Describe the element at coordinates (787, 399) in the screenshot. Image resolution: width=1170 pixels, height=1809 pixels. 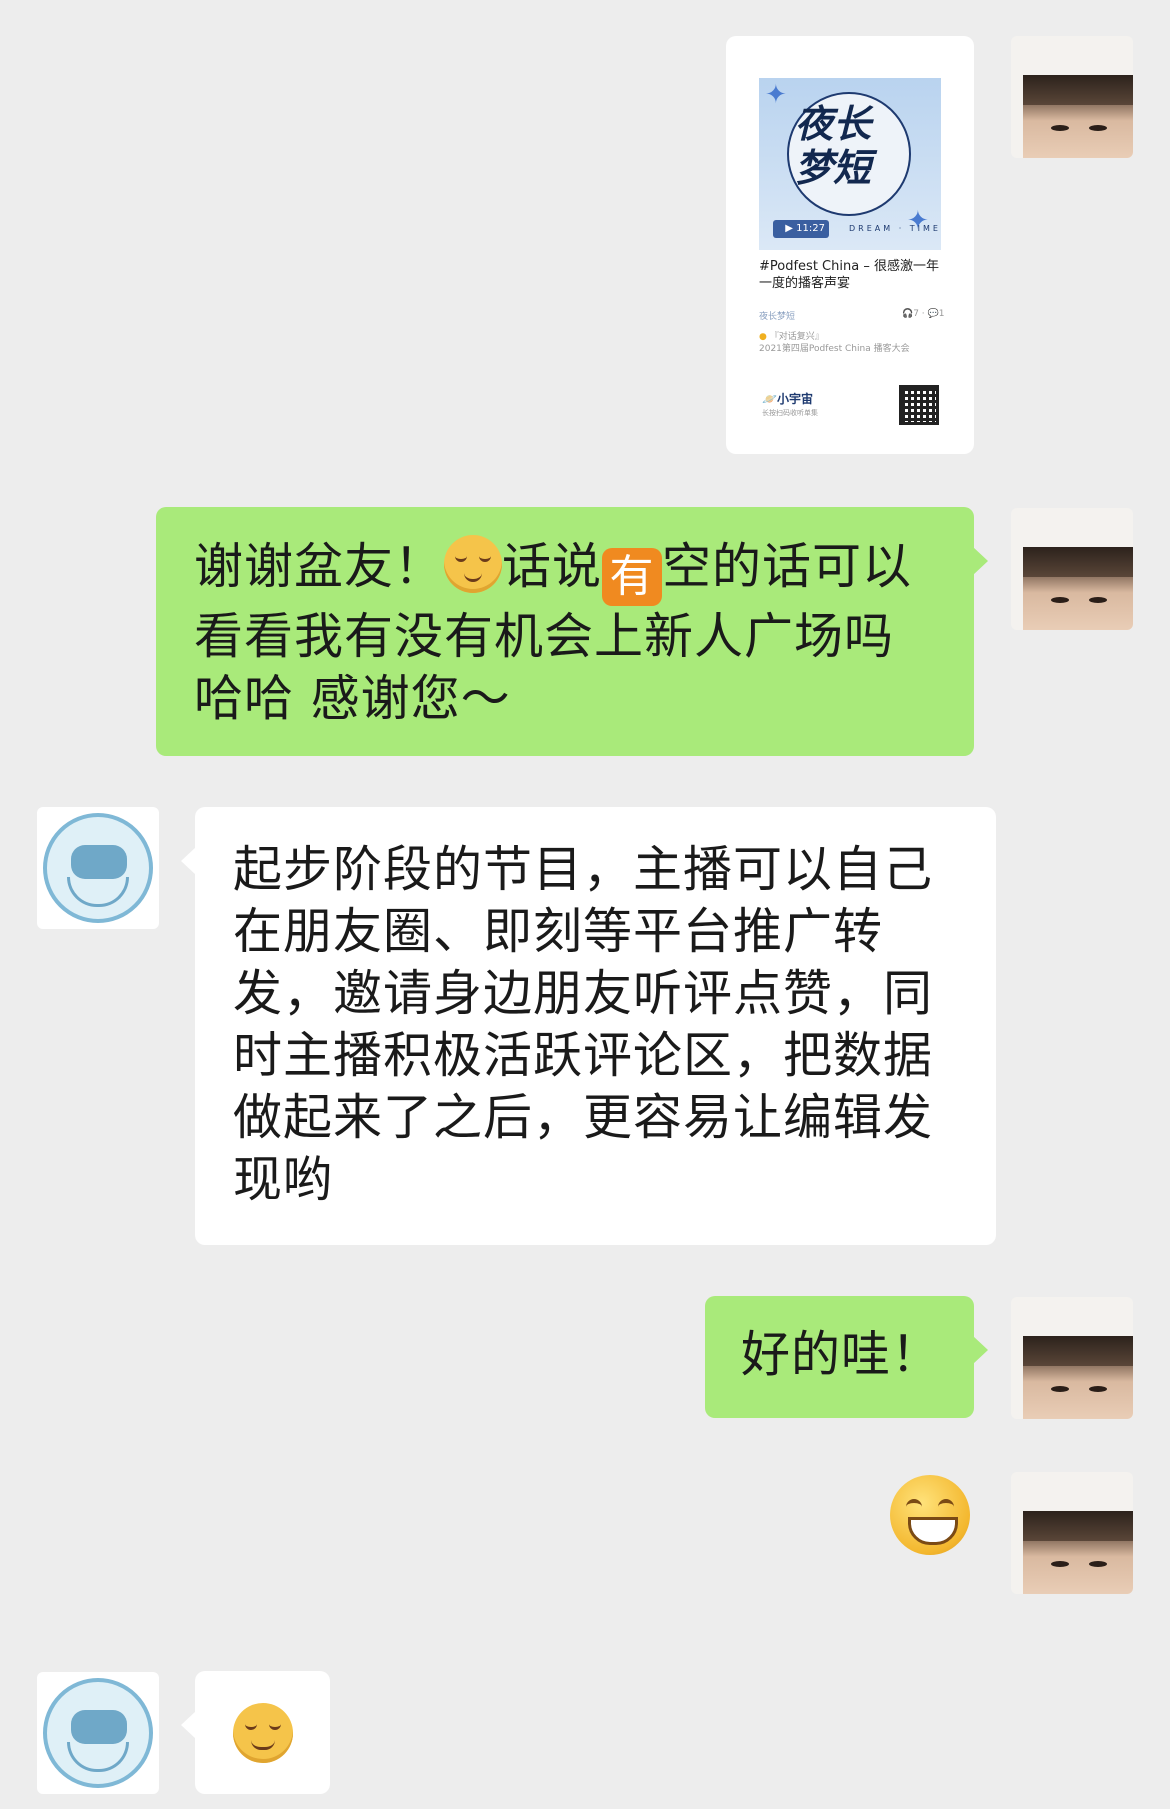
I see `brand-logo: 🪐小宇宙` at that location.